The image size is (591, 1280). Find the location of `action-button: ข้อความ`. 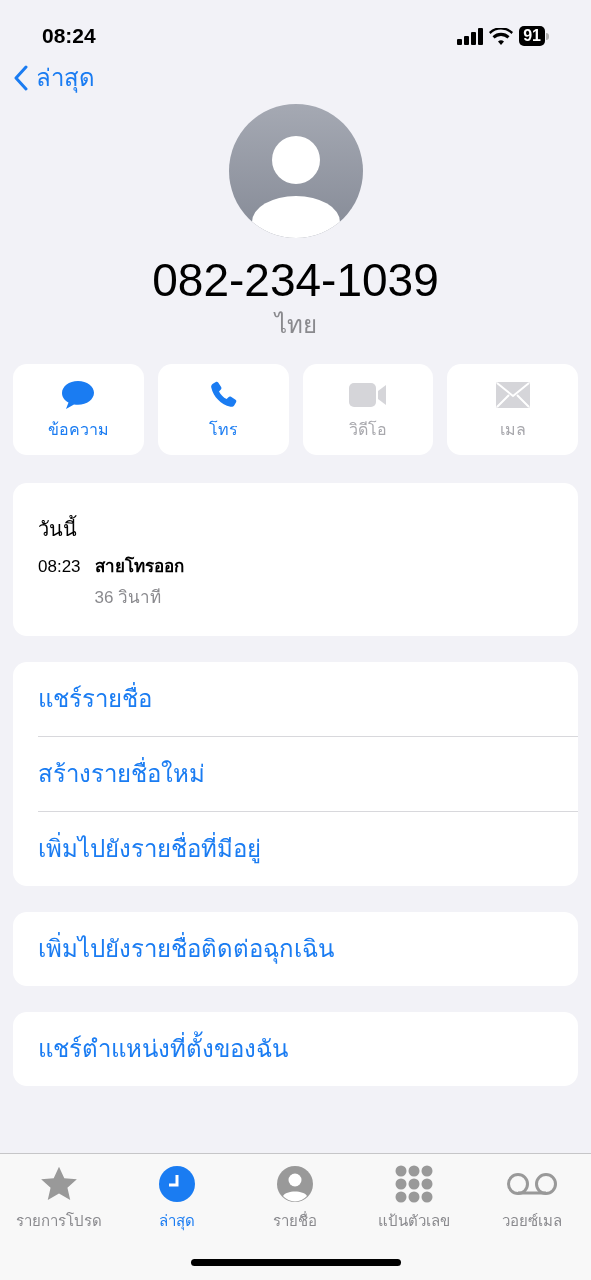

action-button: ข้อความ is located at coordinates (78, 409).